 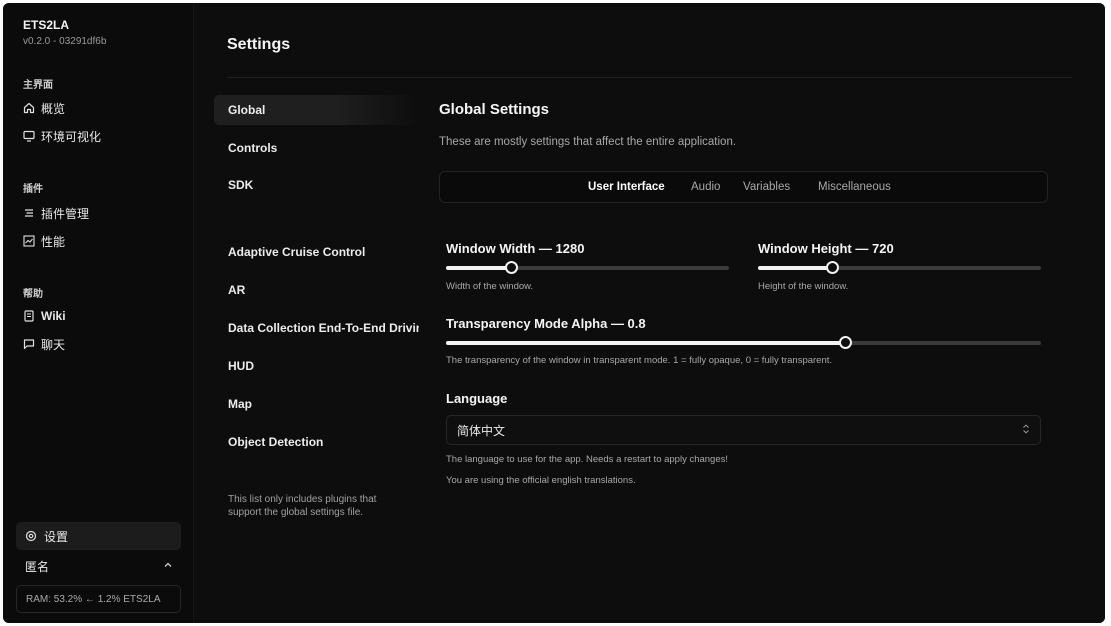 I want to click on language-label: Language, so click(x=477, y=398).